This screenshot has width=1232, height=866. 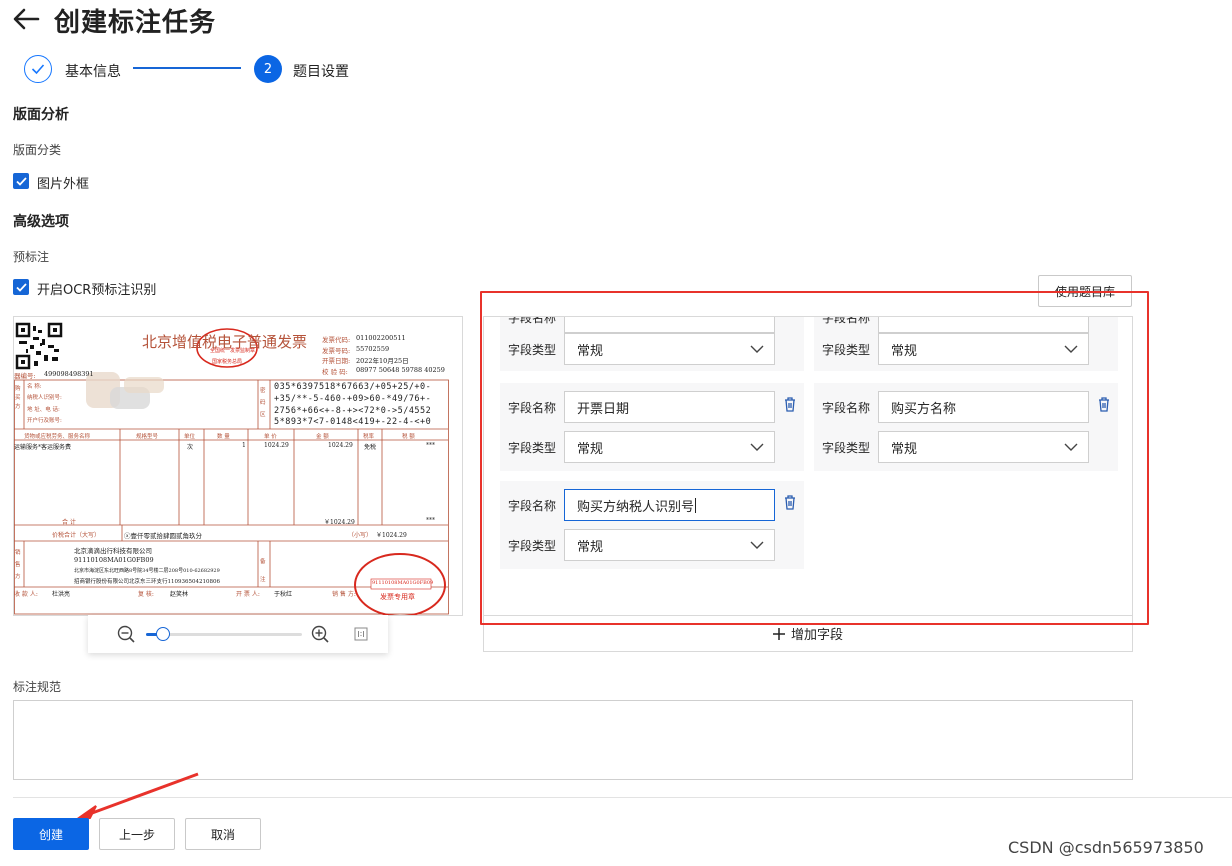 What do you see at coordinates (224, 634) in the screenshot?
I see `zoom-slider-track` at bounding box center [224, 634].